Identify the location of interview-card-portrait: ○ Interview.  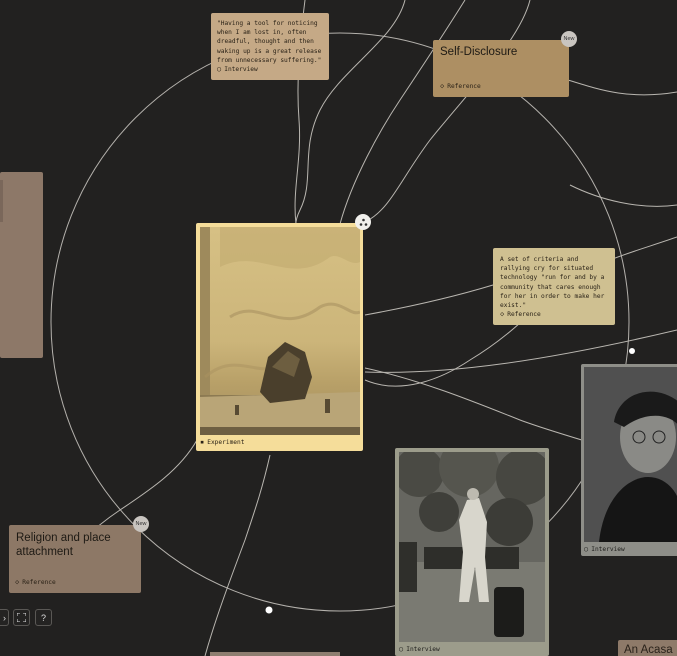
(629, 460).